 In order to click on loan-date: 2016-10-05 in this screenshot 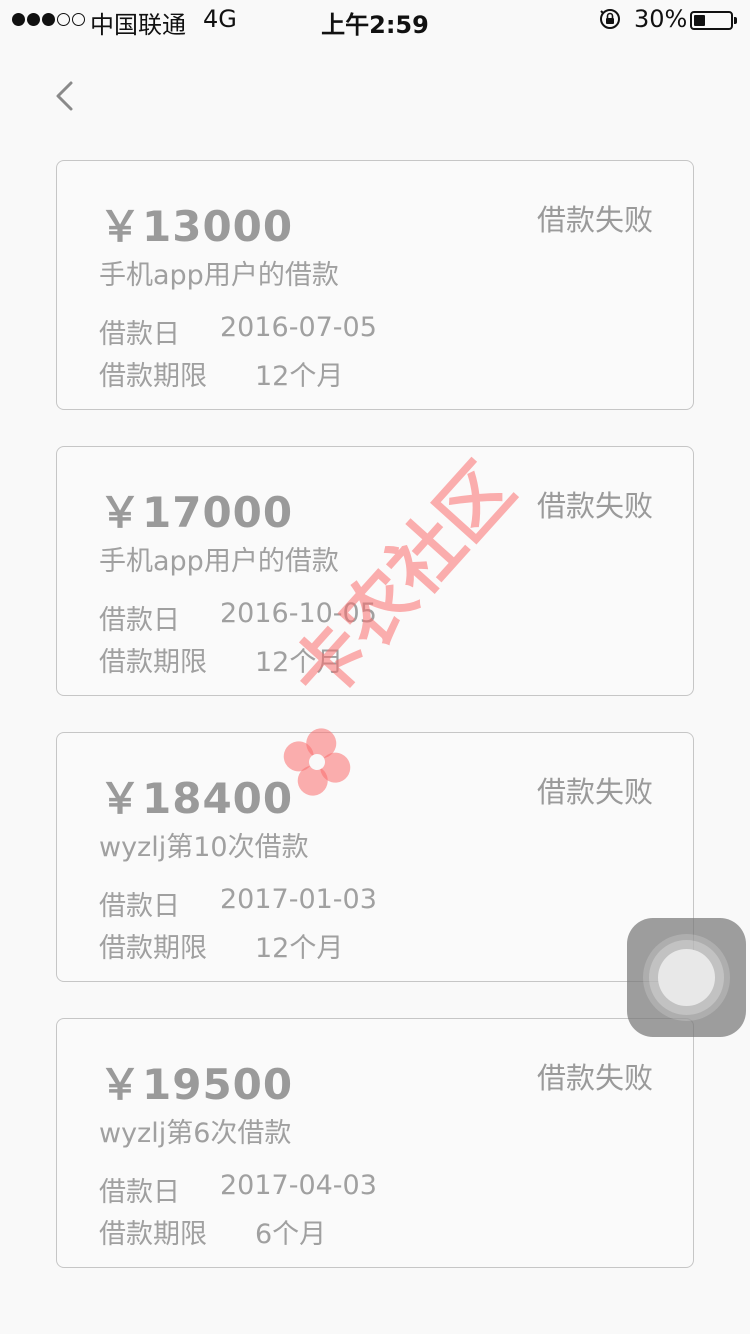, I will do `click(298, 613)`.